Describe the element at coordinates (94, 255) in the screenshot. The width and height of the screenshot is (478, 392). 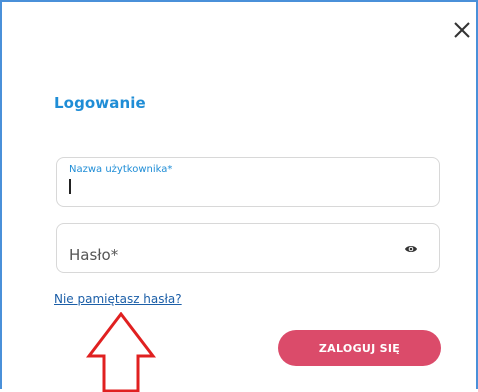
I see `password-placeholder: Hasło*` at that location.